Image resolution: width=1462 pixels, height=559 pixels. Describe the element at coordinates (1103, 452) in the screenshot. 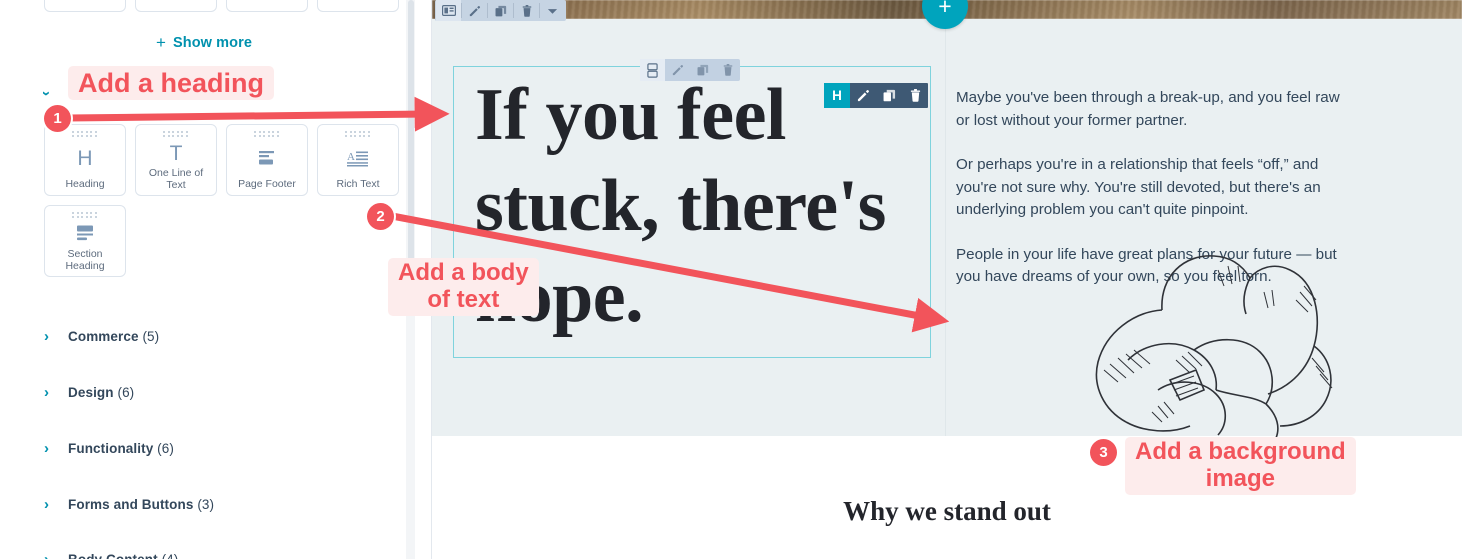

I see `annotation-number-3: 3` at that location.